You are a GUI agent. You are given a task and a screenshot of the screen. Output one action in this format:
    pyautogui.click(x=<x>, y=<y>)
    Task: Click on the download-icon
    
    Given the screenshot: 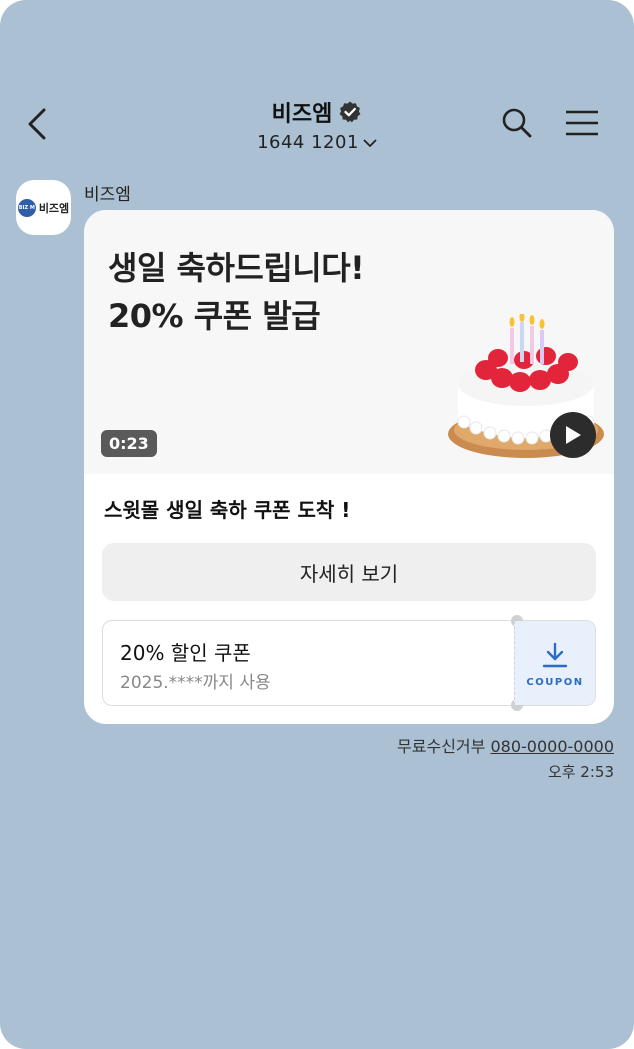 What is the action you would take?
    pyautogui.click(x=555, y=655)
    